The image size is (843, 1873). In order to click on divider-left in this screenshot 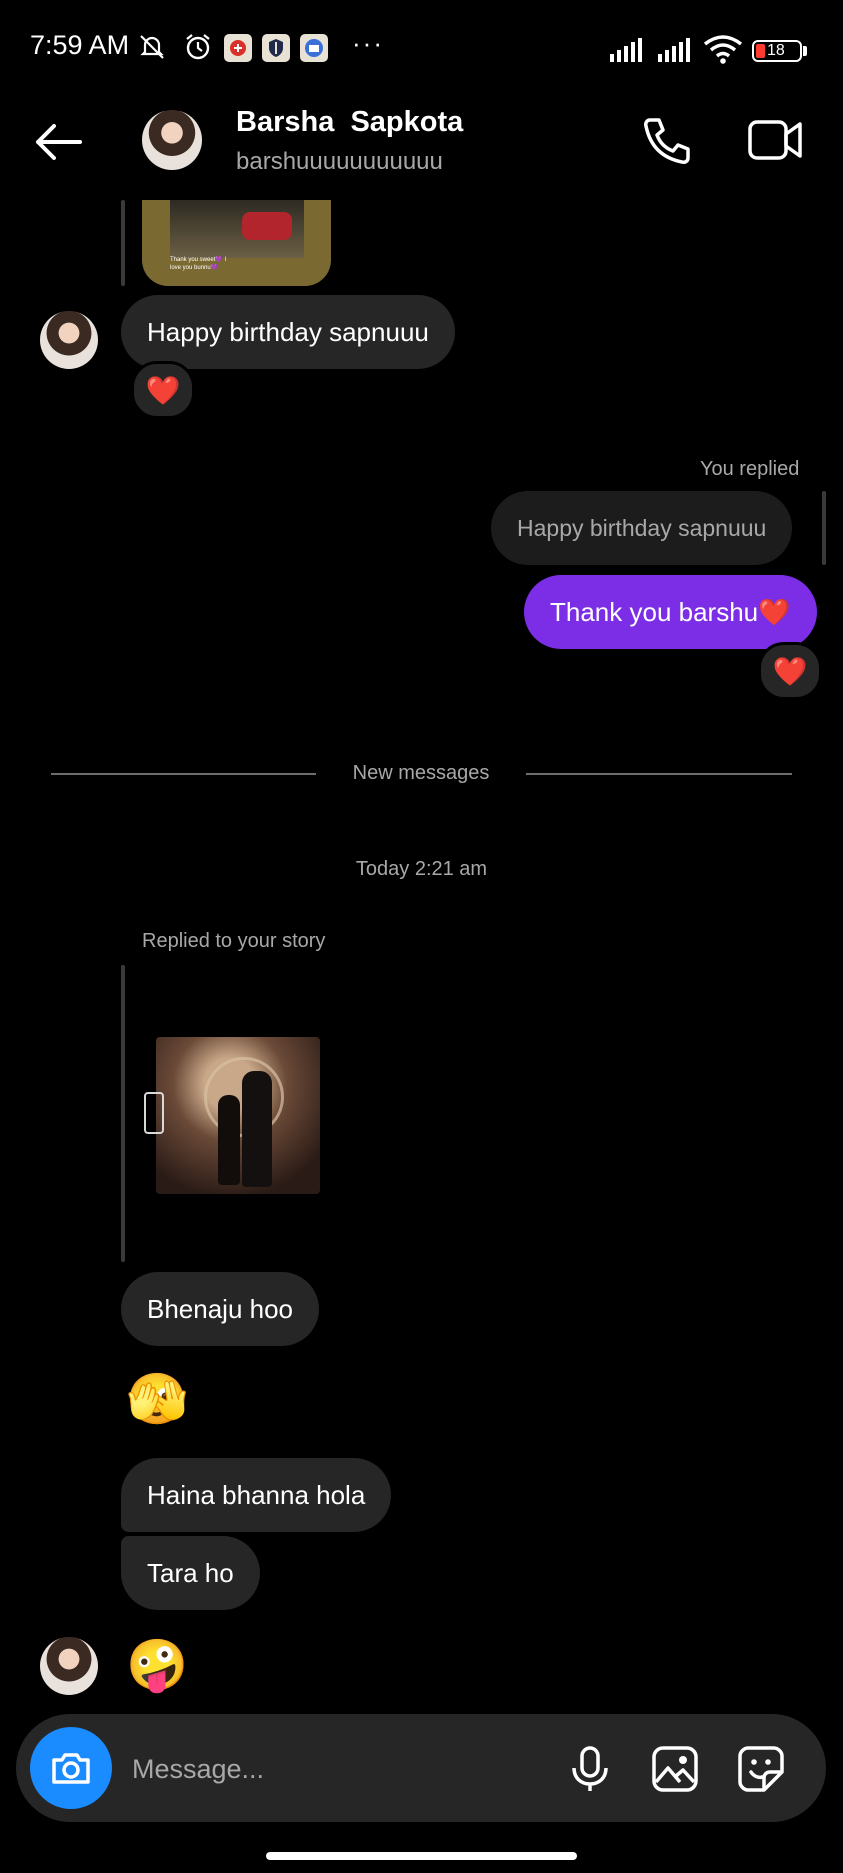, I will do `click(183, 774)`.